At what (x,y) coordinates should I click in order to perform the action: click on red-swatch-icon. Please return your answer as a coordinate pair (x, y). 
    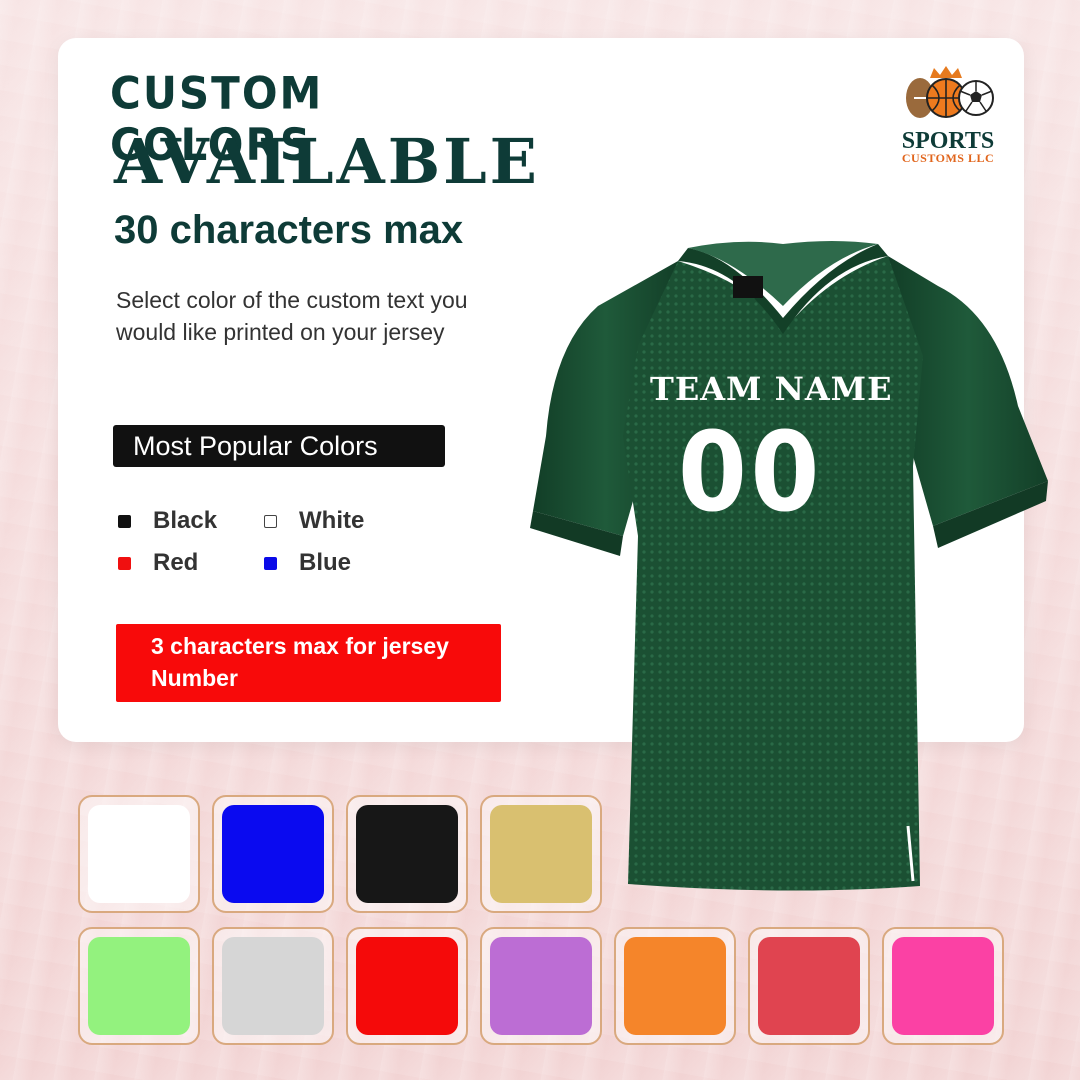
    Looking at the image, I should click on (124, 563).